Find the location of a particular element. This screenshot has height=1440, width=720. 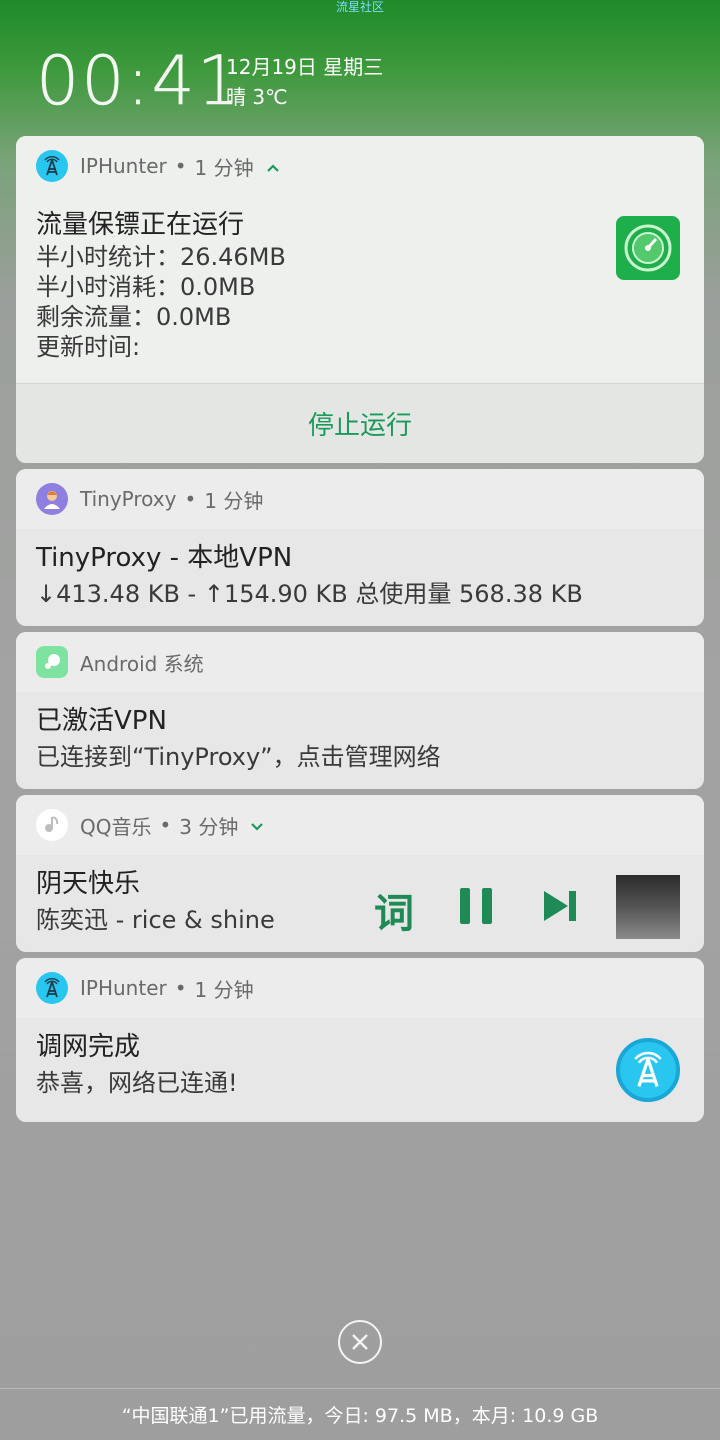

song-title: 阴天快乐 is located at coordinates (88, 884).